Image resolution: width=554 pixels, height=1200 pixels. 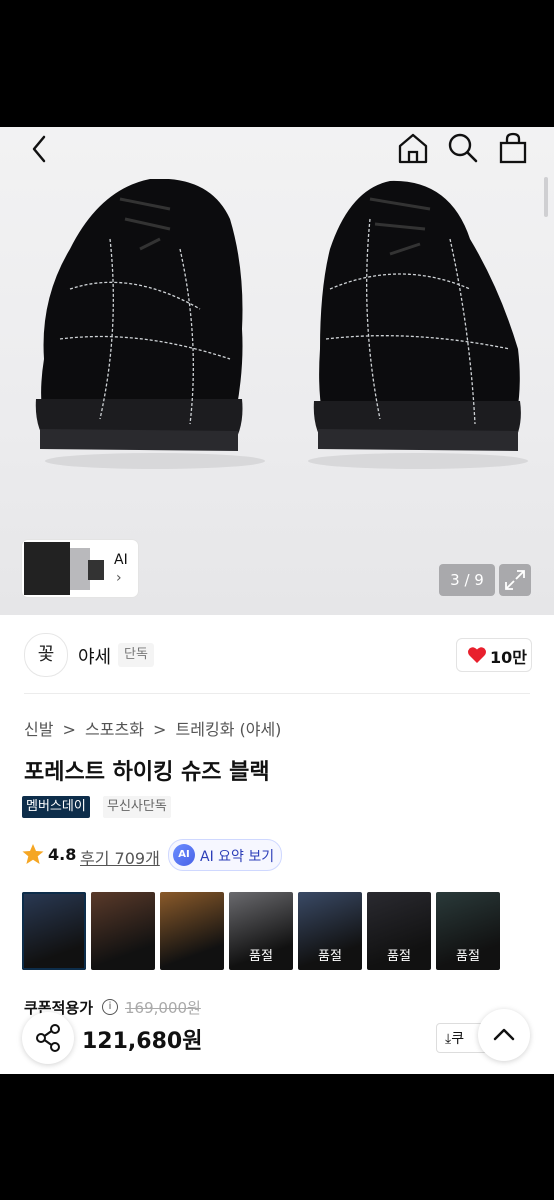 I want to click on brand-name: 야세, so click(x=94, y=656).